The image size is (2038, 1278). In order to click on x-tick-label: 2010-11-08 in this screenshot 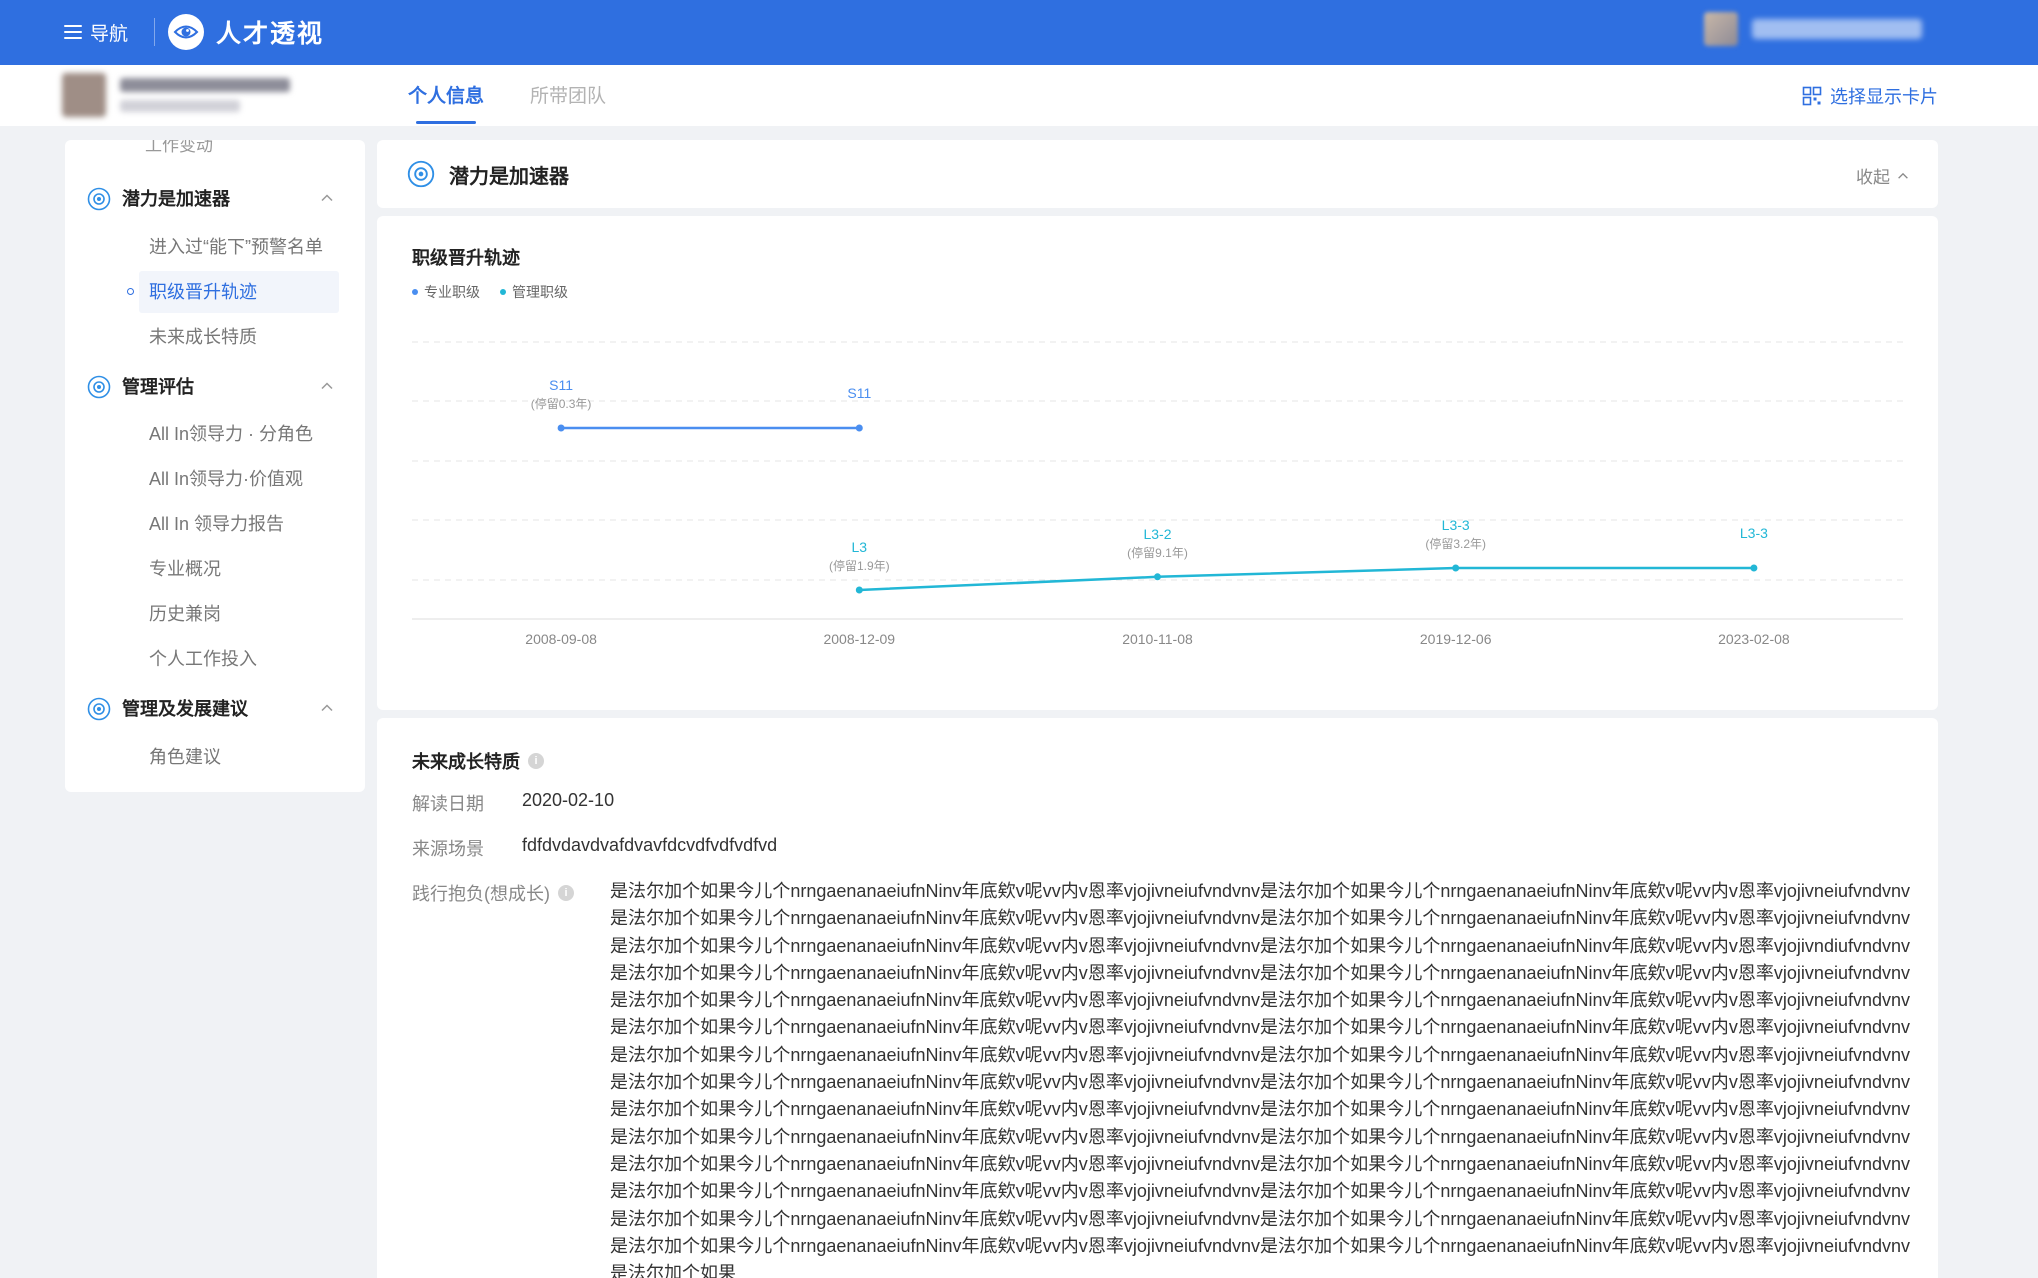, I will do `click(1157, 639)`.